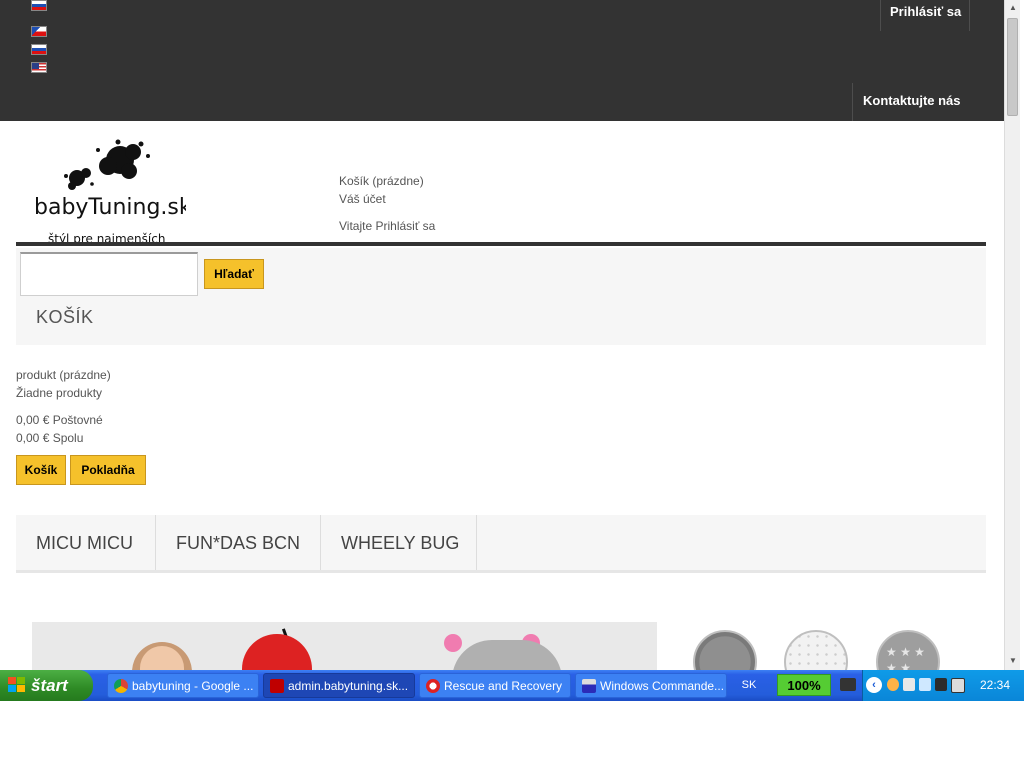 The image size is (1024, 768). Describe the element at coordinates (41, 470) in the screenshot. I see `cart-button: Košík` at that location.